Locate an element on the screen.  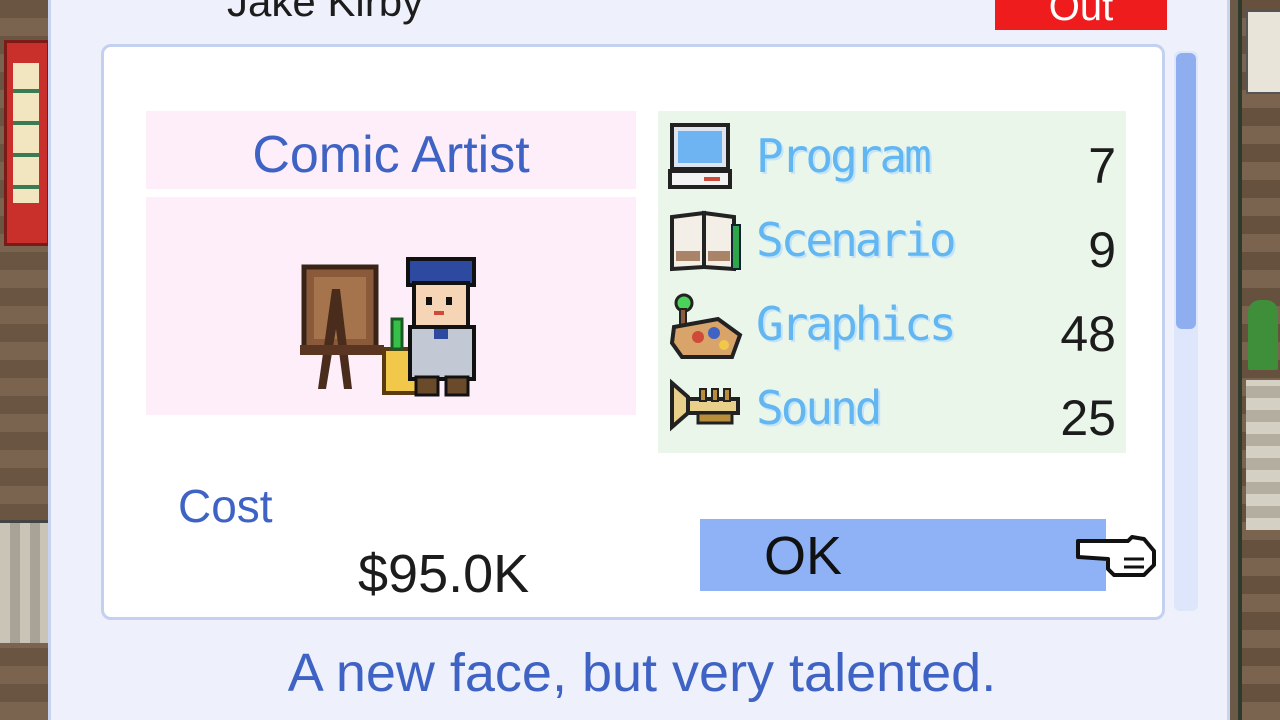
game-scene-right is located at coordinates (1259, 360).